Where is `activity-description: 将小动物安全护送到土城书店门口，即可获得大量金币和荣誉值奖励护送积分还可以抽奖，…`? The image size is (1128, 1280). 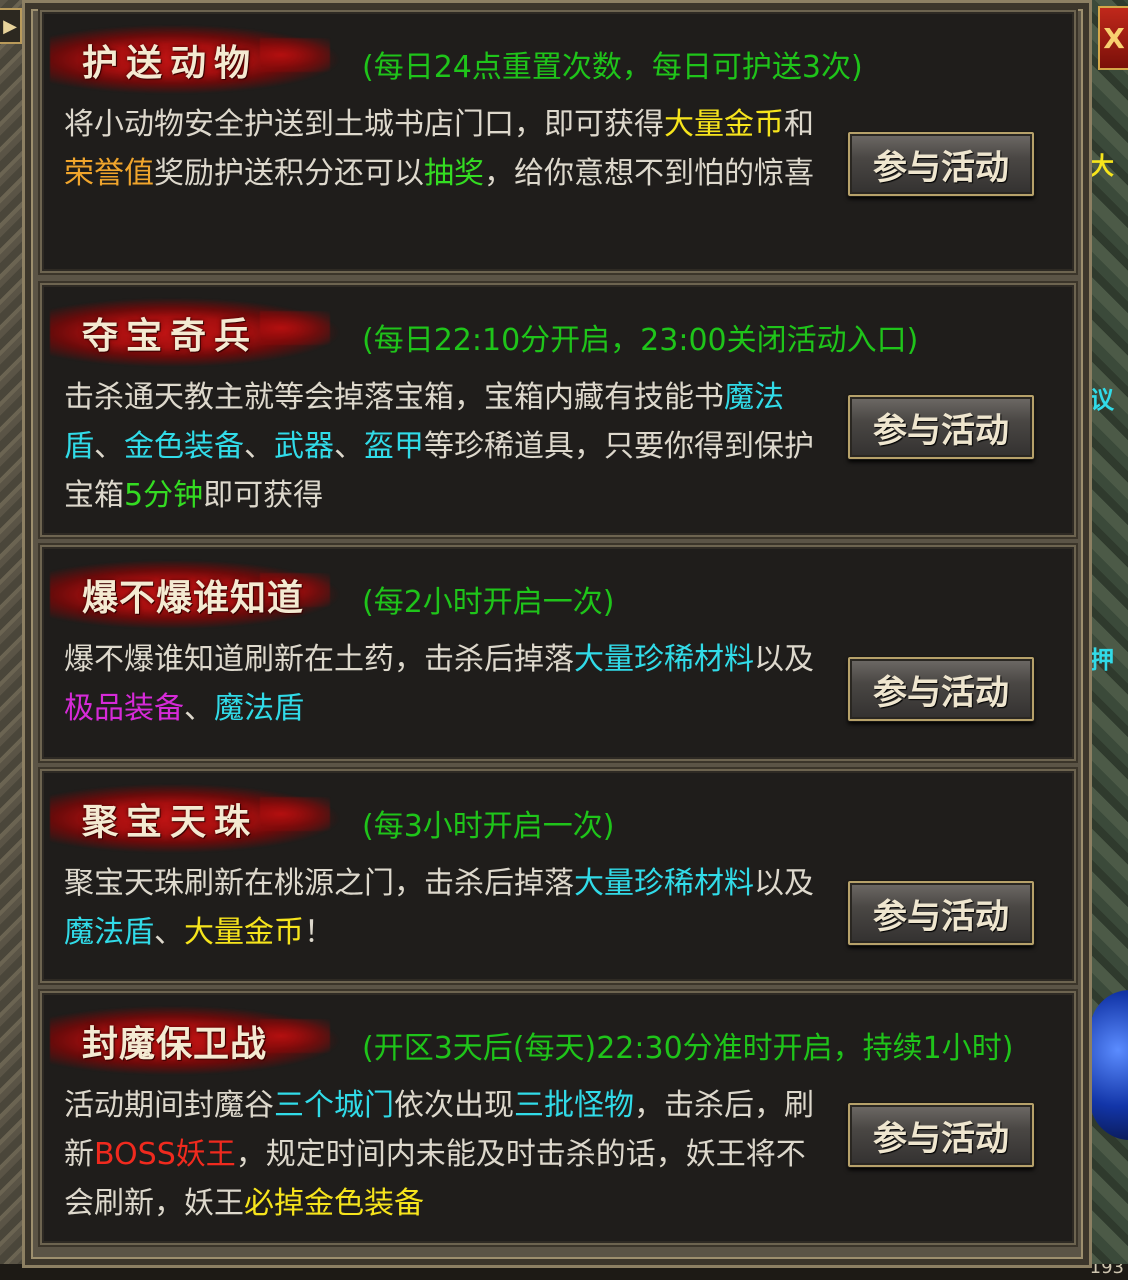
activity-description: 将小动物安全护送到土城书店门口，即可获得大量金币和荣誉值奖励护送积分还可以抽奖，… is located at coordinates (439, 149).